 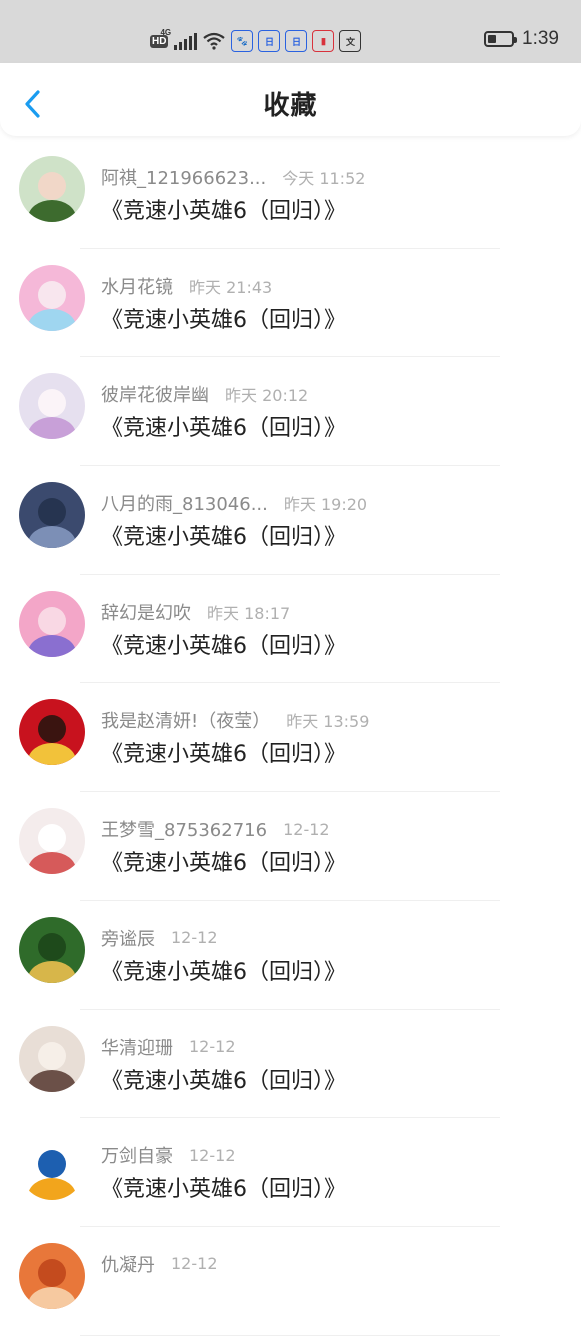 I want to click on item-meta: 华清迎珊 12-12, so click(x=168, y=1047).